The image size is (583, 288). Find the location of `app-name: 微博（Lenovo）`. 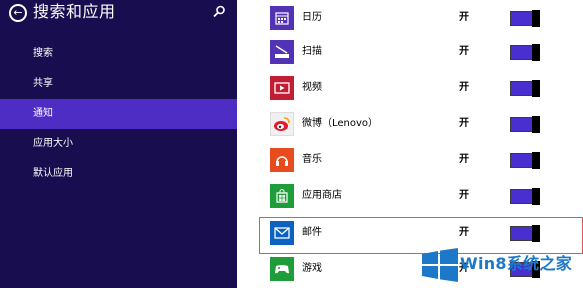

app-name: 微博（Lenovo） is located at coordinates (340, 123).